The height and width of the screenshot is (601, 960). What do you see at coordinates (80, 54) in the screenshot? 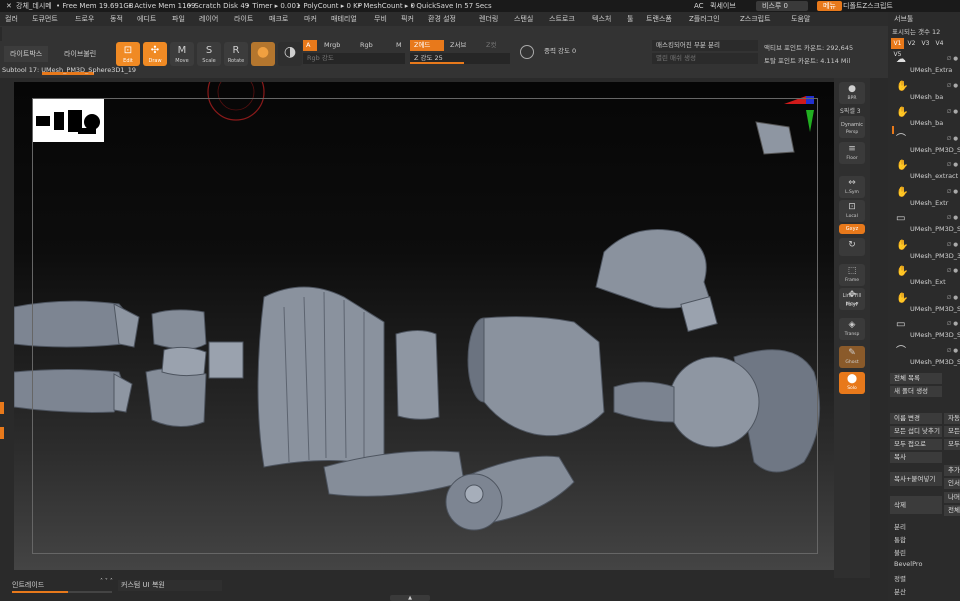
I see `tab-livebool: 라이브불린` at bounding box center [80, 54].